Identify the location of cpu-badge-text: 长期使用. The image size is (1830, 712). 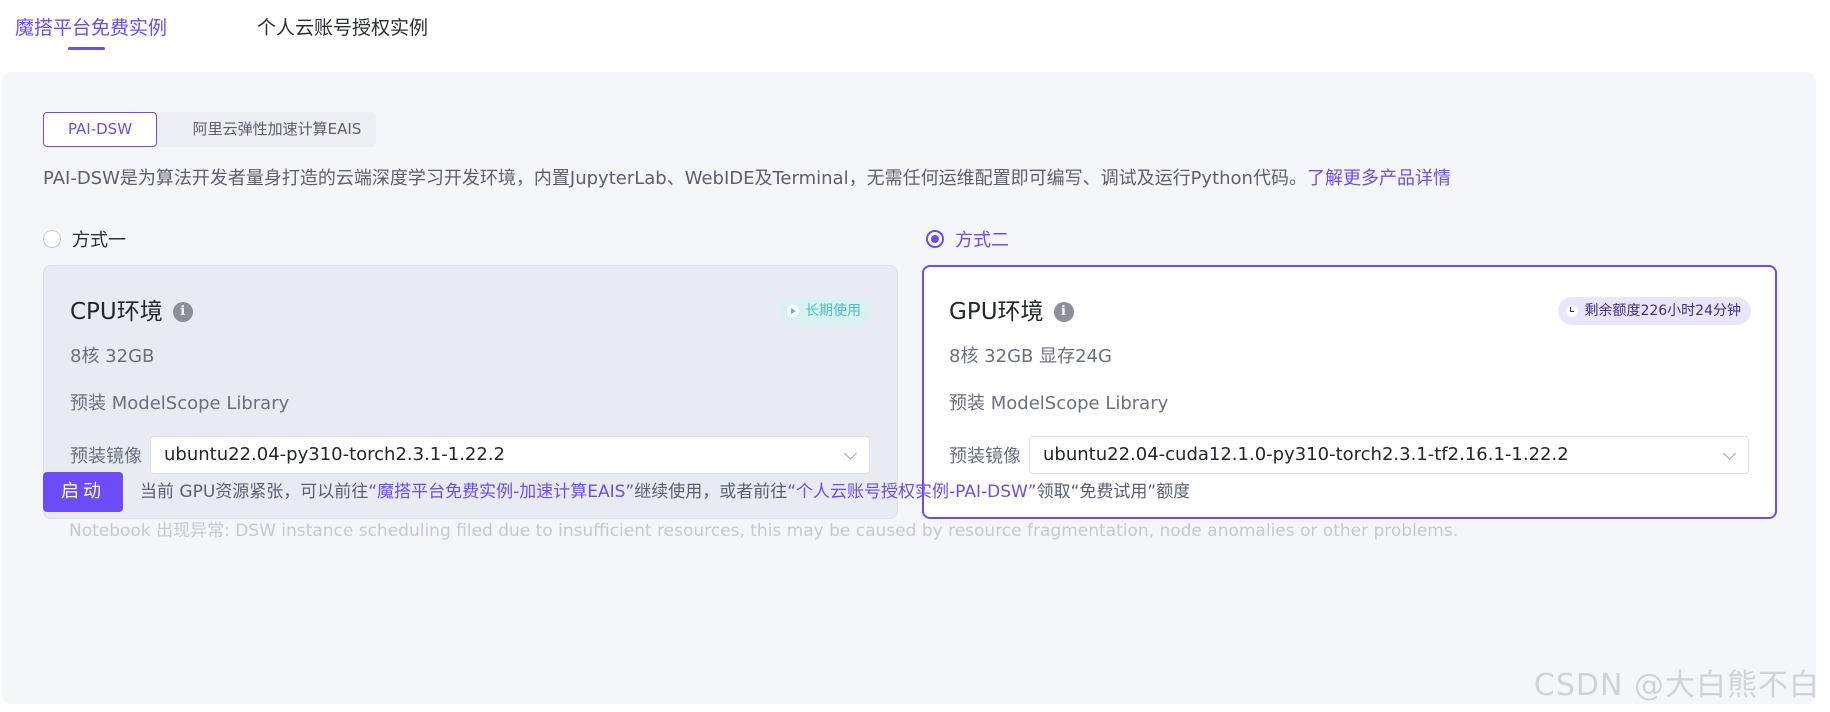
(833, 311).